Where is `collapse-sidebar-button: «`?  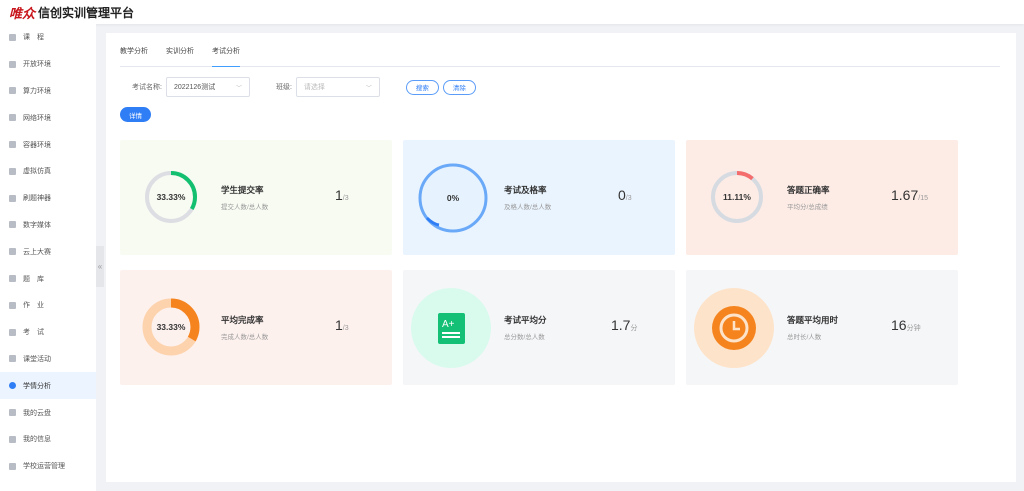
collapse-sidebar-button: « is located at coordinates (100, 266).